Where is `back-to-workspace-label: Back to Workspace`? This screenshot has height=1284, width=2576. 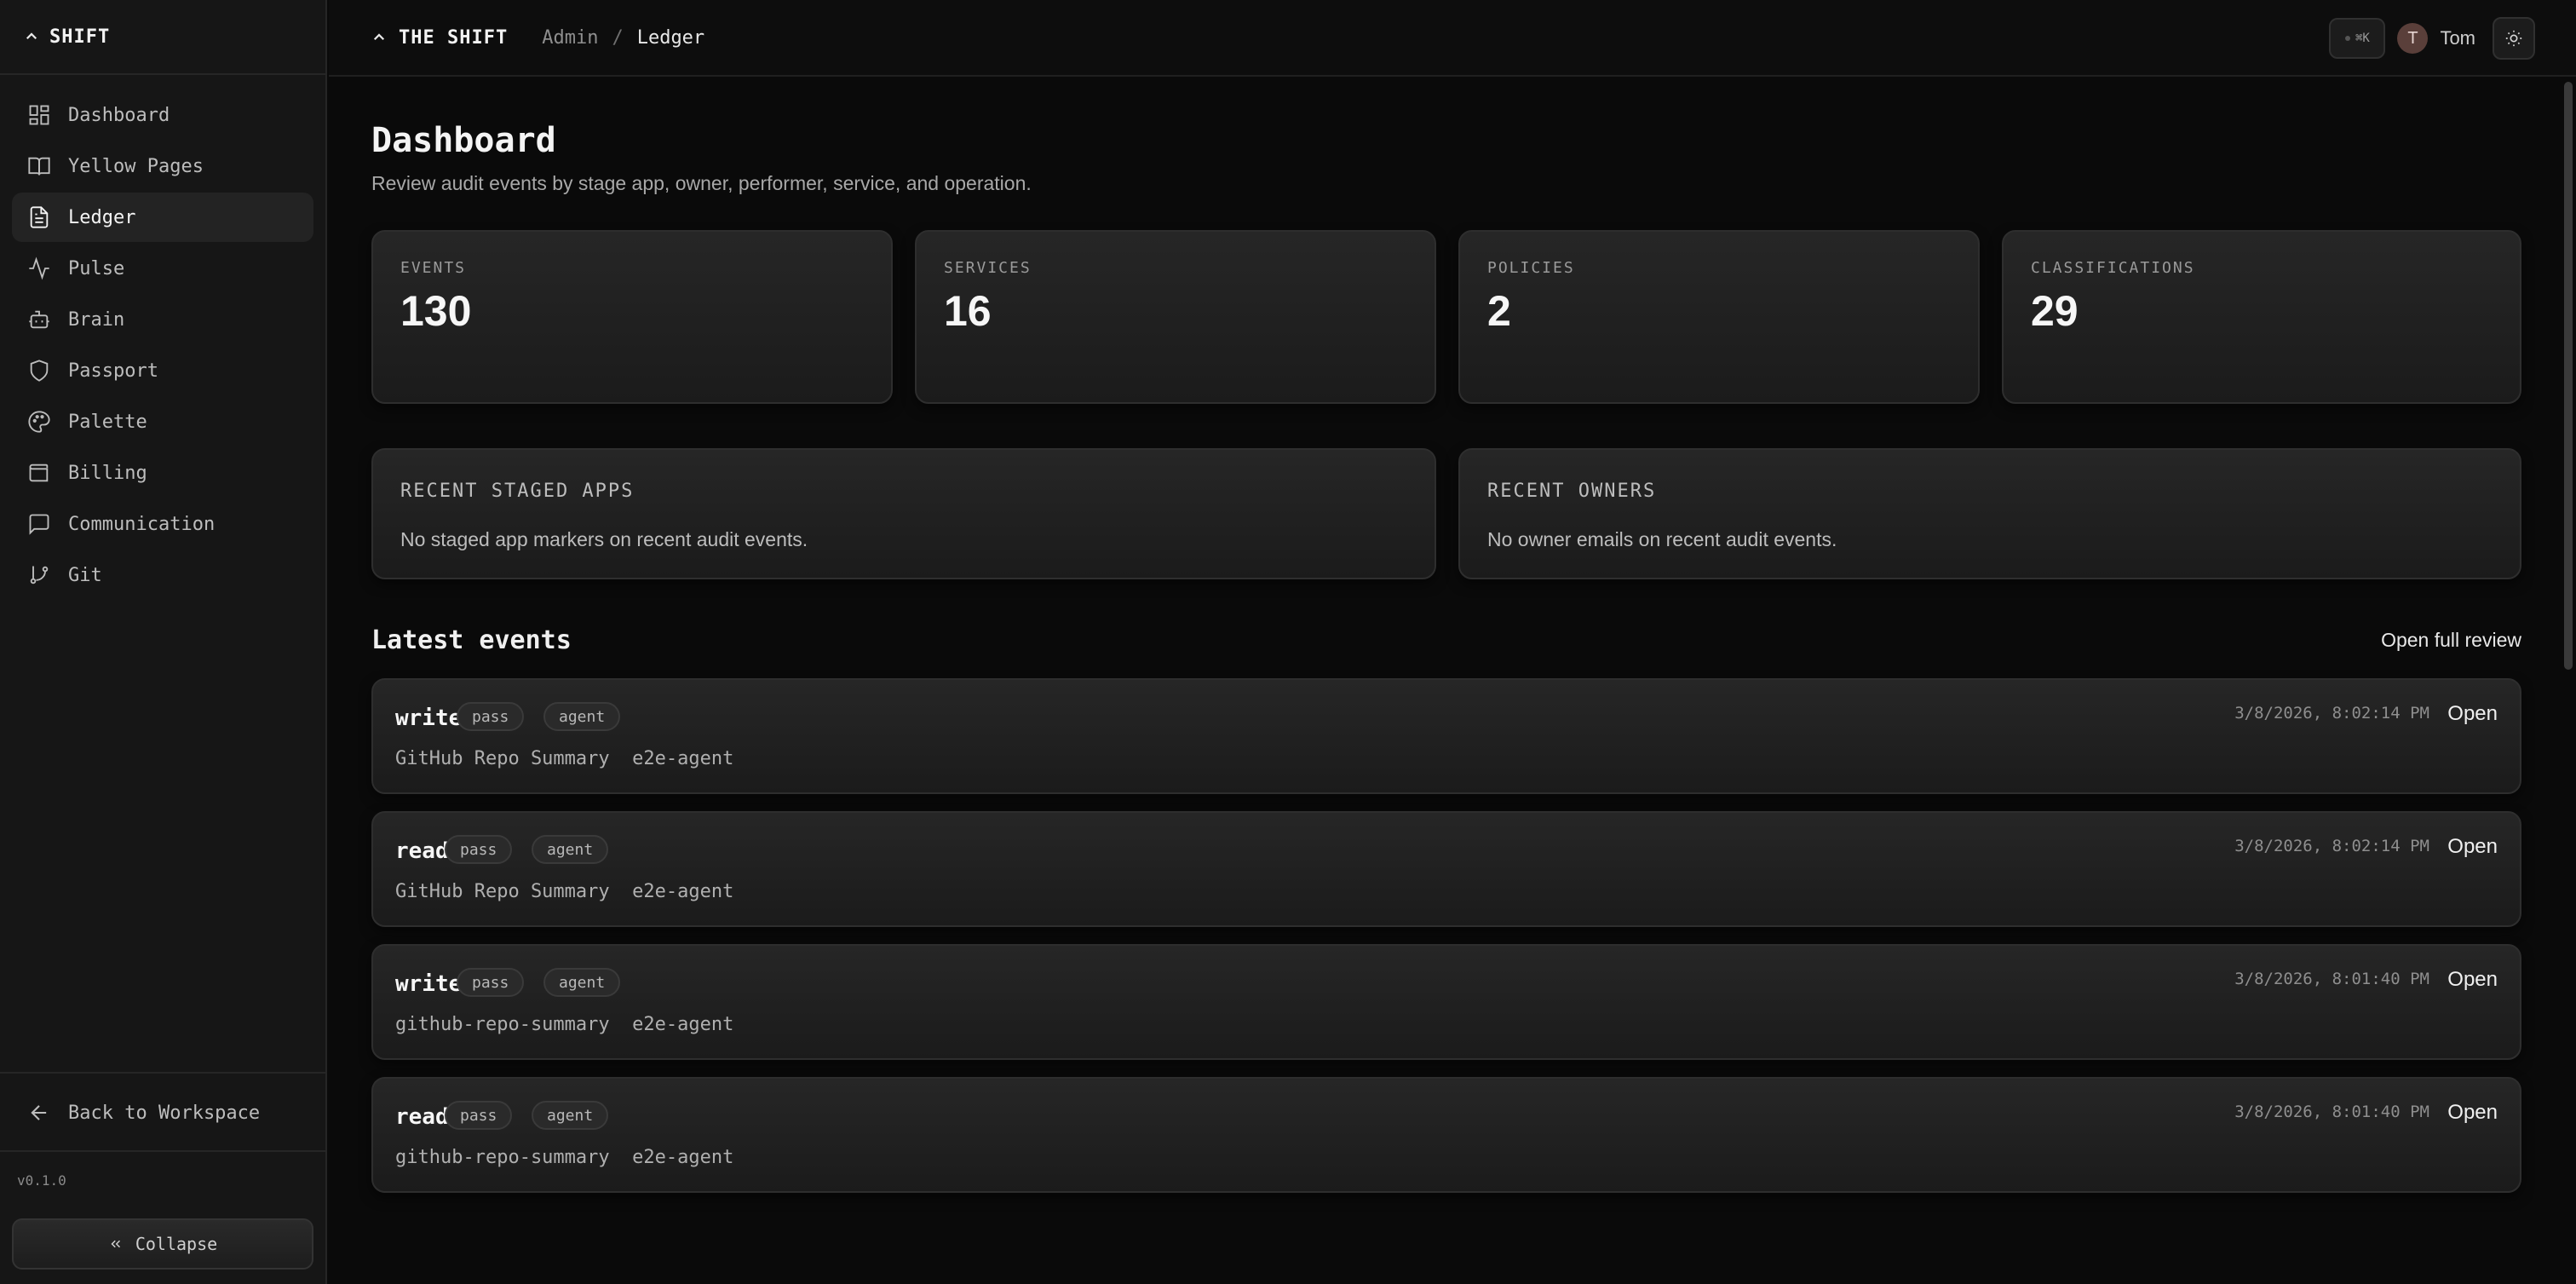
back-to-workspace-label: Back to Workspace is located at coordinates (165, 1113).